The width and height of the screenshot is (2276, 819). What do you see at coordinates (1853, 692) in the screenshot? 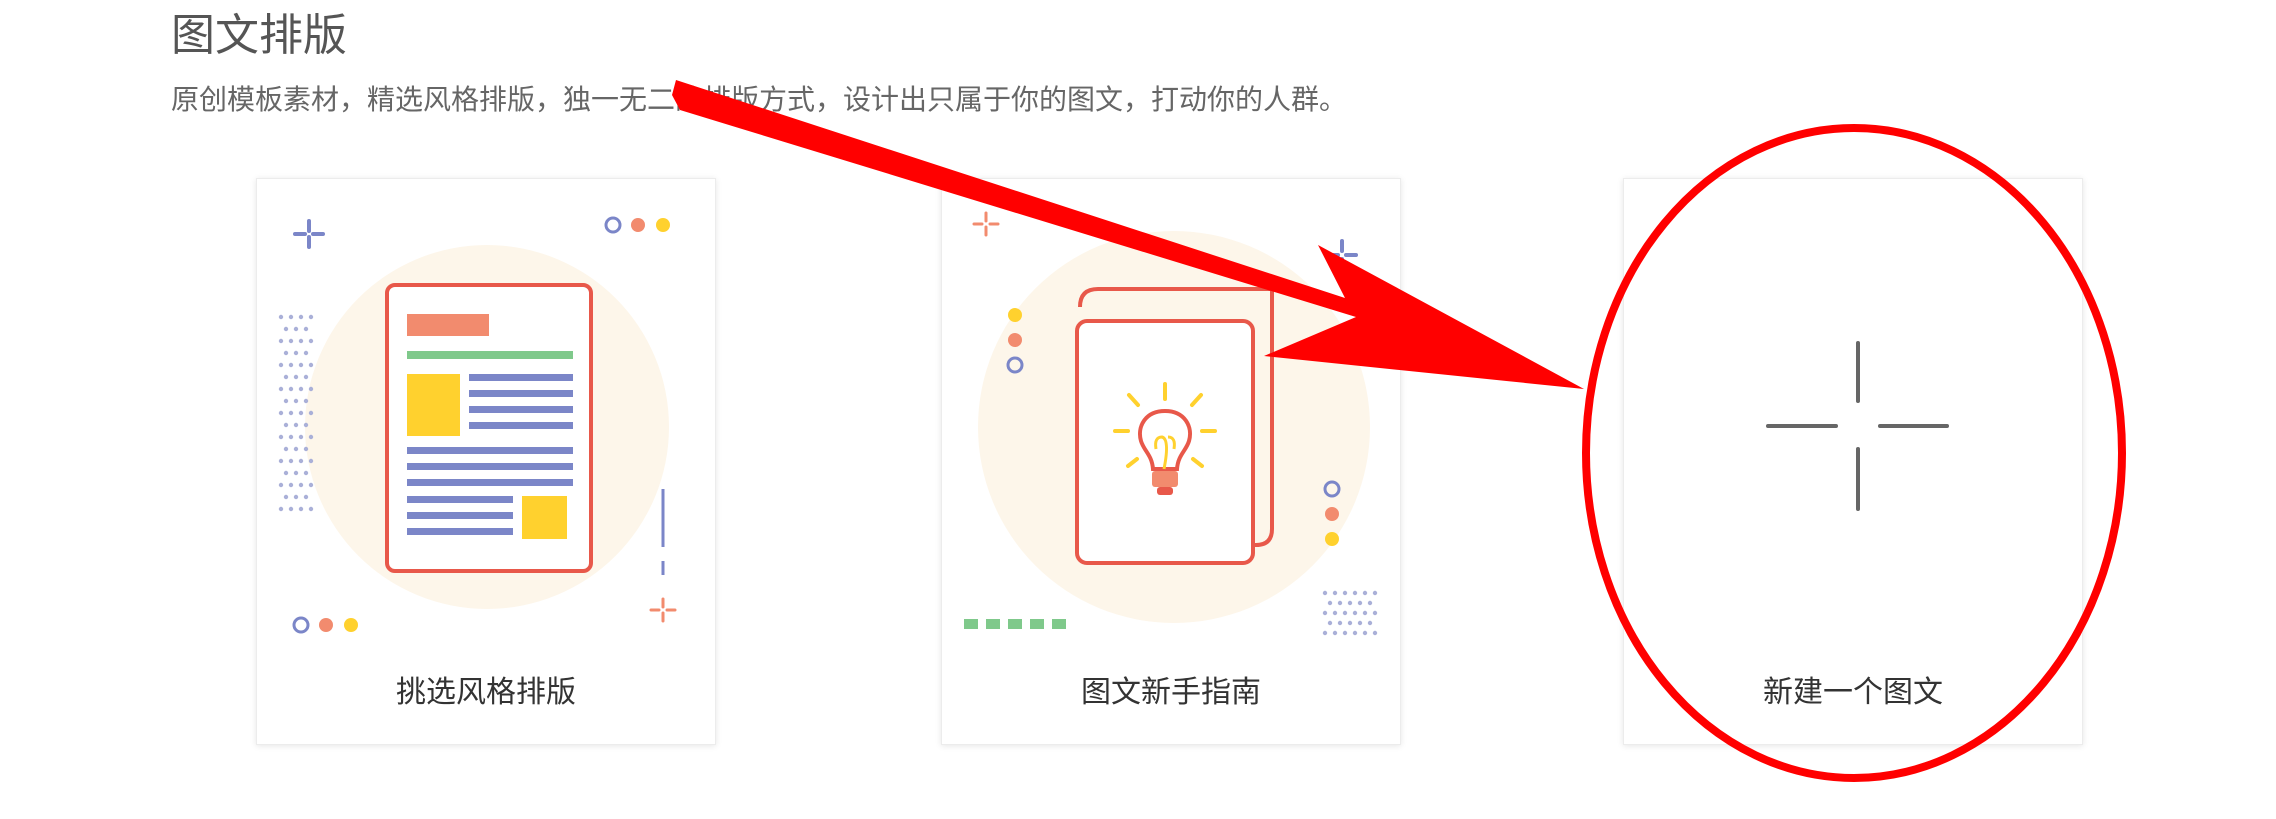
I see `create-new-label: 新建一个图文` at bounding box center [1853, 692].